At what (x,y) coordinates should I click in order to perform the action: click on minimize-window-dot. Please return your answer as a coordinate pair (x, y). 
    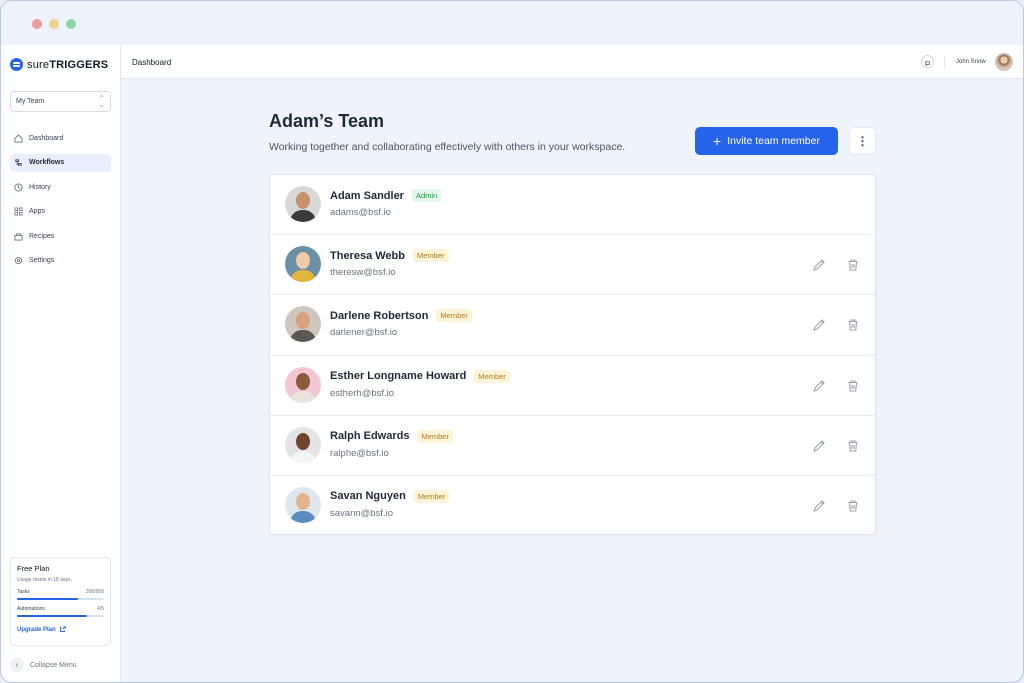
    Looking at the image, I should click on (54, 24).